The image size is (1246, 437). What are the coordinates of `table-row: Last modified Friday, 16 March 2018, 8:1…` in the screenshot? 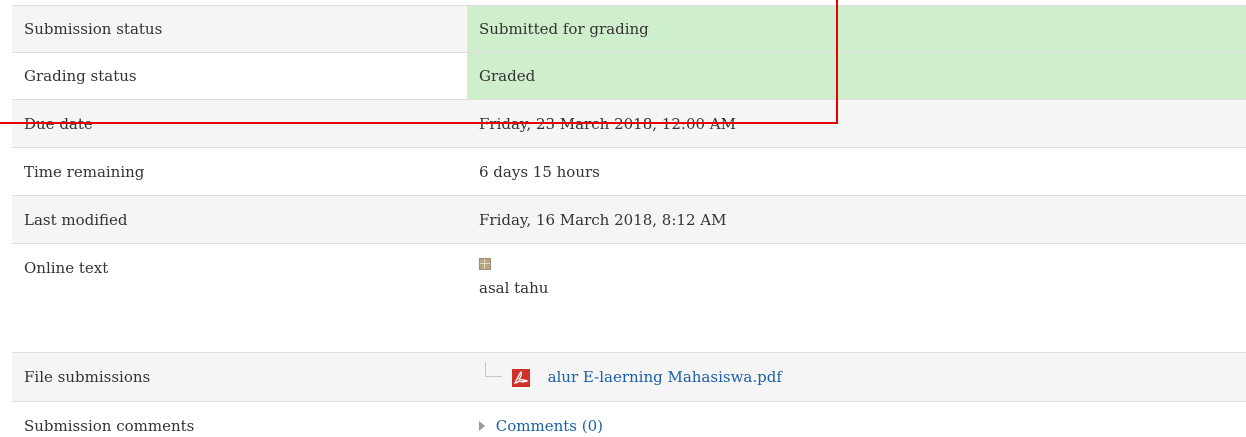 It's located at (629, 219).